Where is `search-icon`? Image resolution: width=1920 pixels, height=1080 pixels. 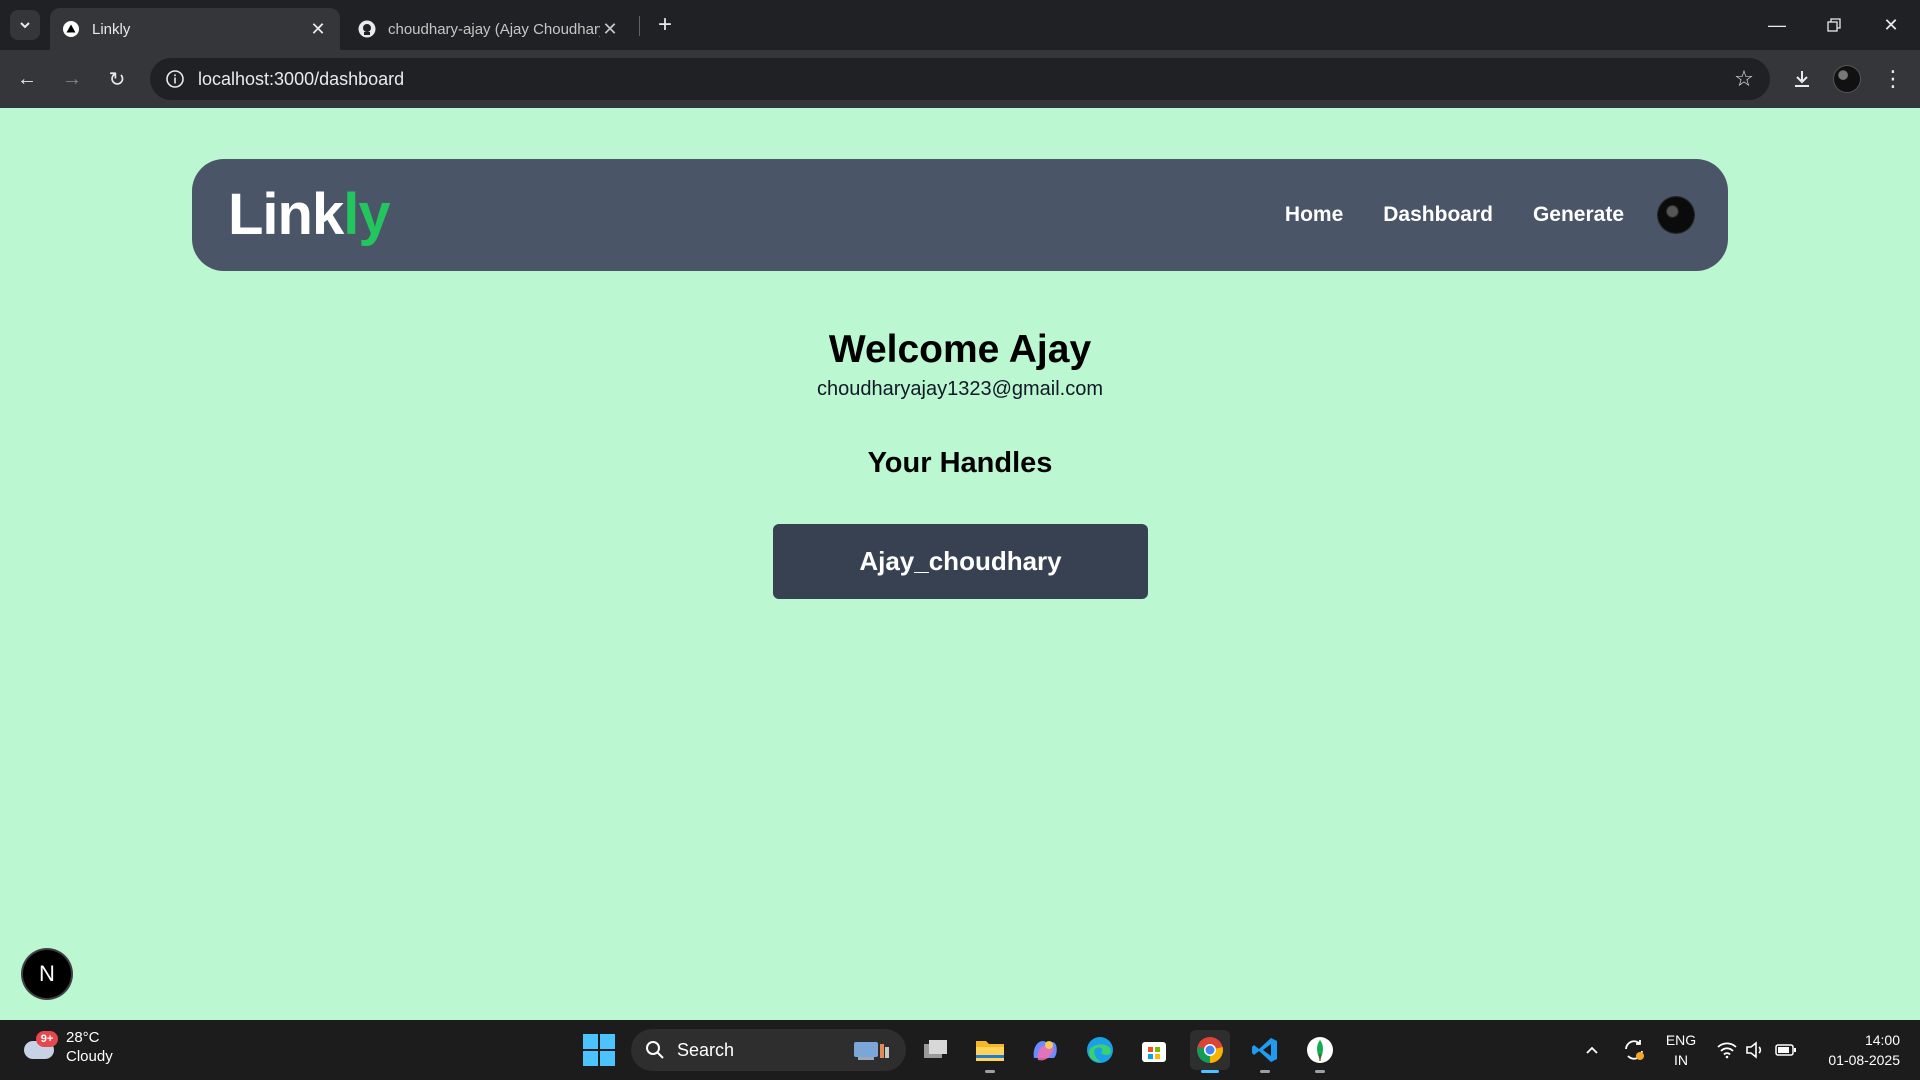
search-icon is located at coordinates (655, 1050).